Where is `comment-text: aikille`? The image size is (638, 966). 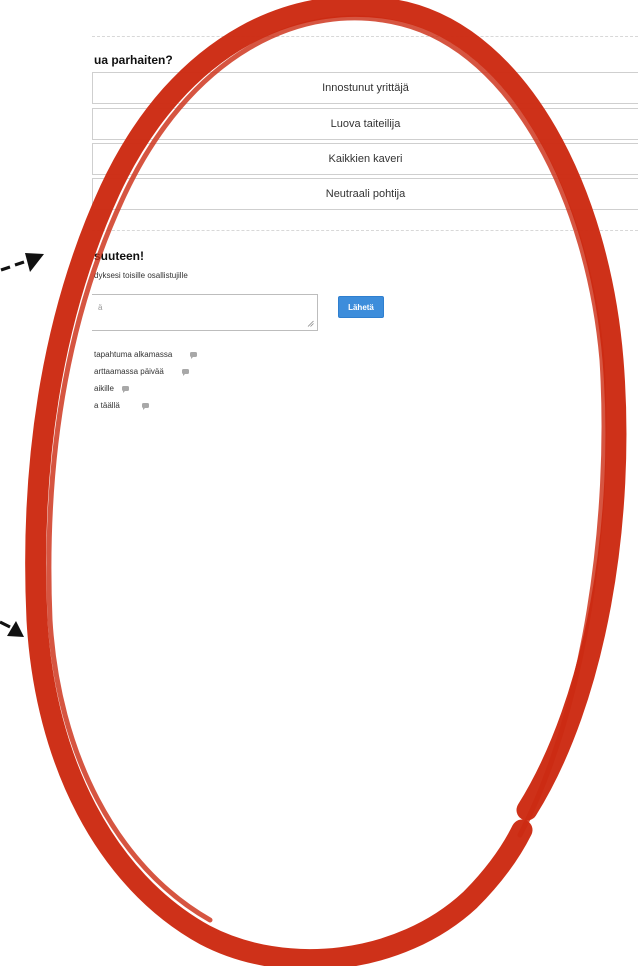
comment-text: aikille is located at coordinates (104, 388).